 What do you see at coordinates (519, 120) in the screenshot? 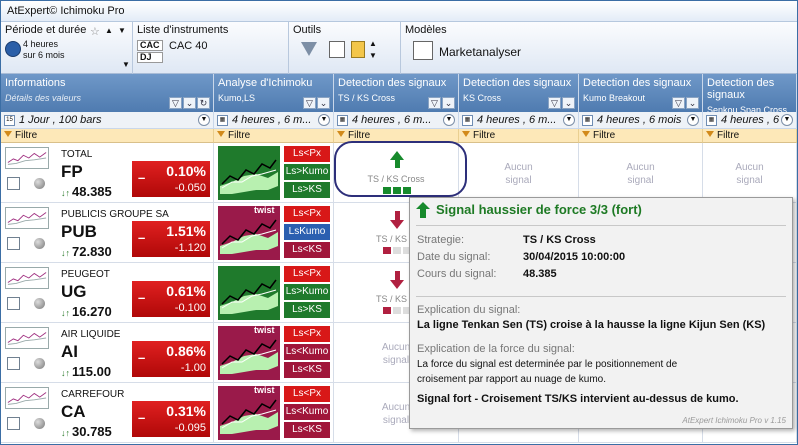
I see `period-selector-ks: ▦ 4 heures , 6 m... ▼` at bounding box center [519, 120].